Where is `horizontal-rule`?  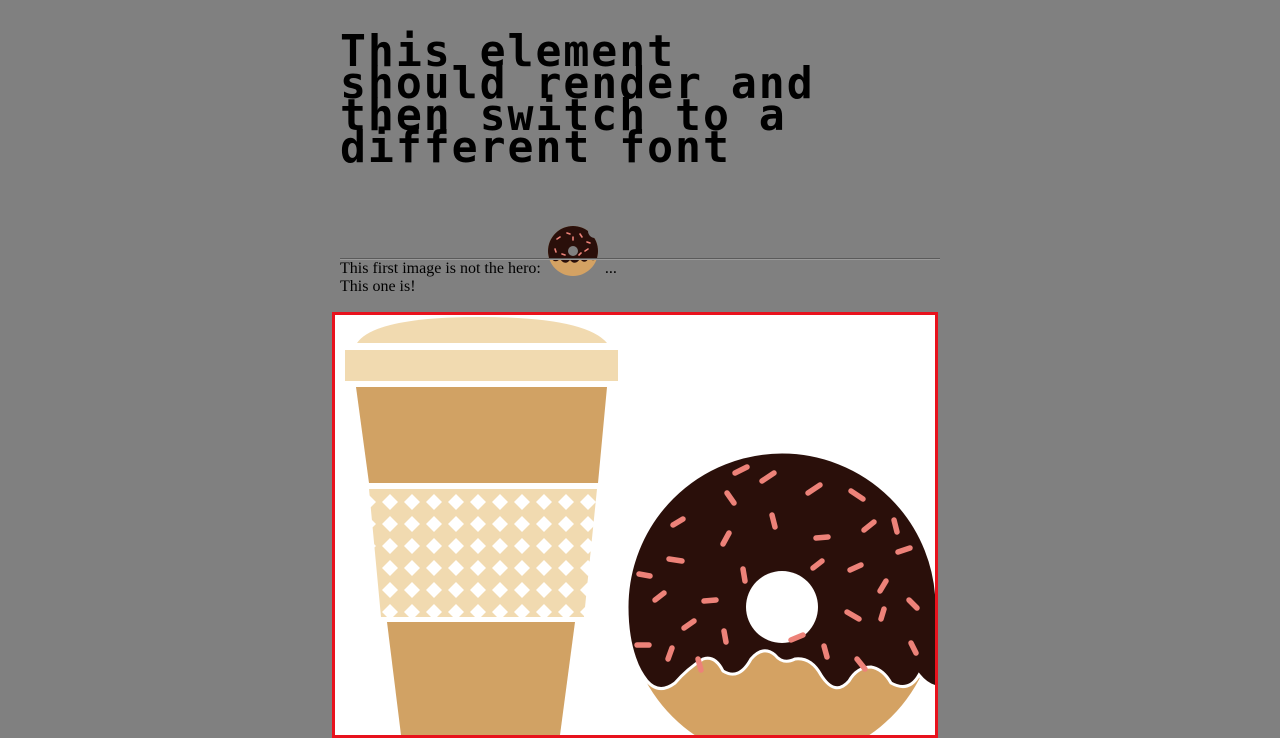 horizontal-rule is located at coordinates (640, 259).